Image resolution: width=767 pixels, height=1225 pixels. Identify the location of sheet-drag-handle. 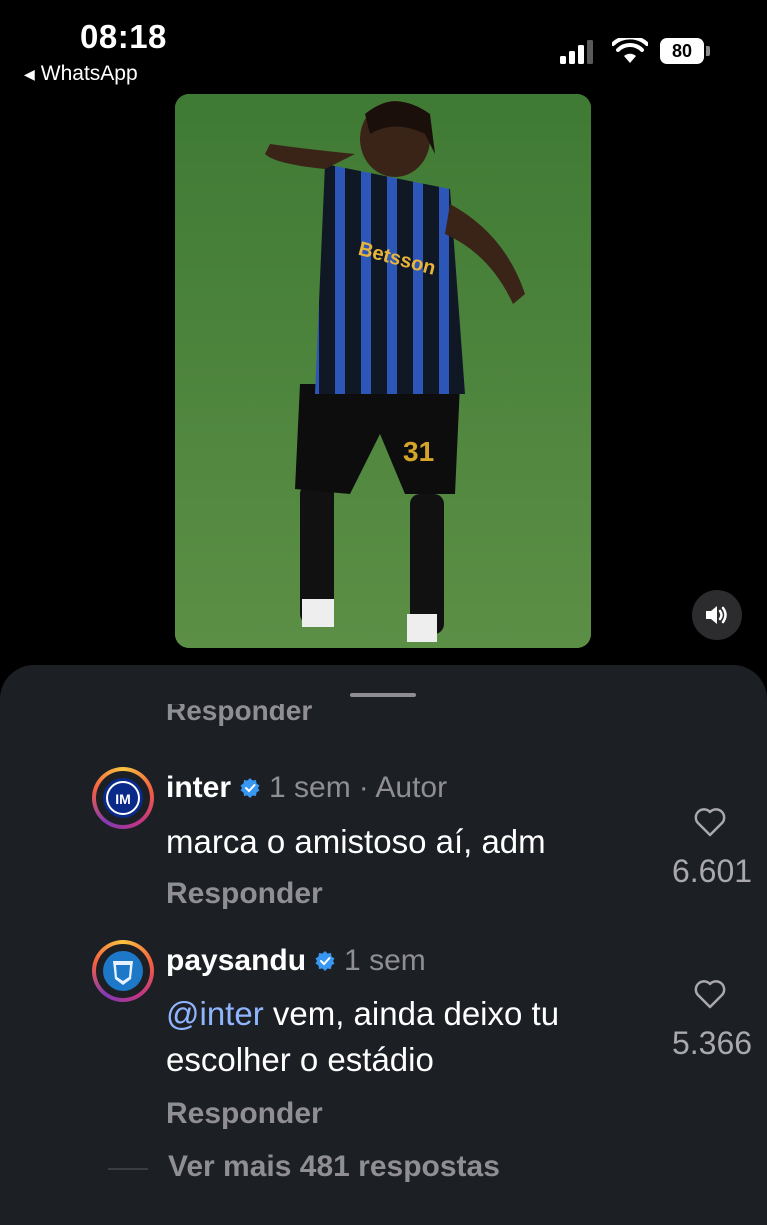
(383, 695).